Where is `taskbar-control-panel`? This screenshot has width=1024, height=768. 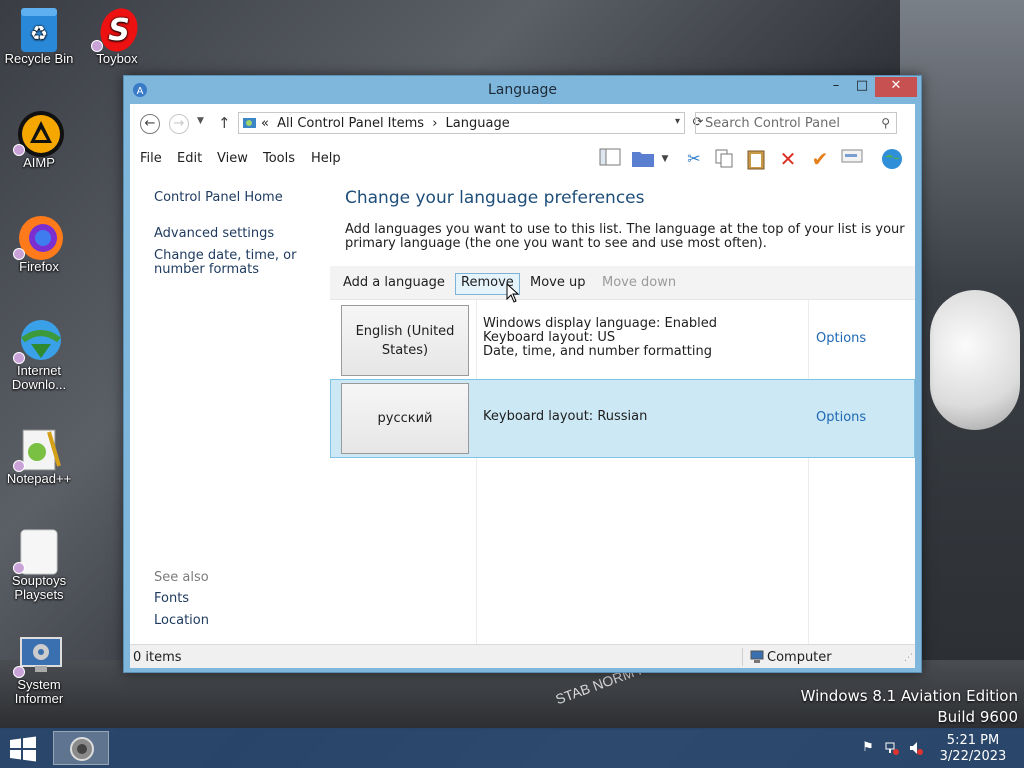 taskbar-control-panel is located at coordinates (81, 748).